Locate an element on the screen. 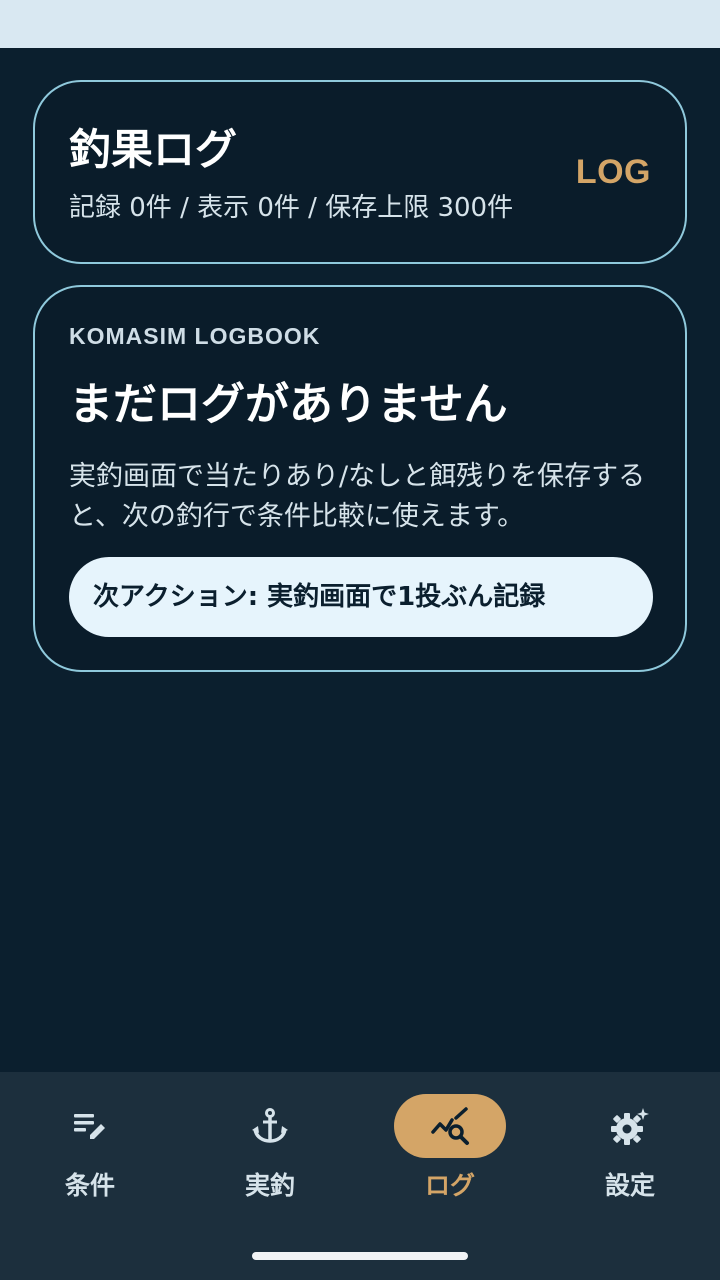  home-indicator is located at coordinates (360, 1256).